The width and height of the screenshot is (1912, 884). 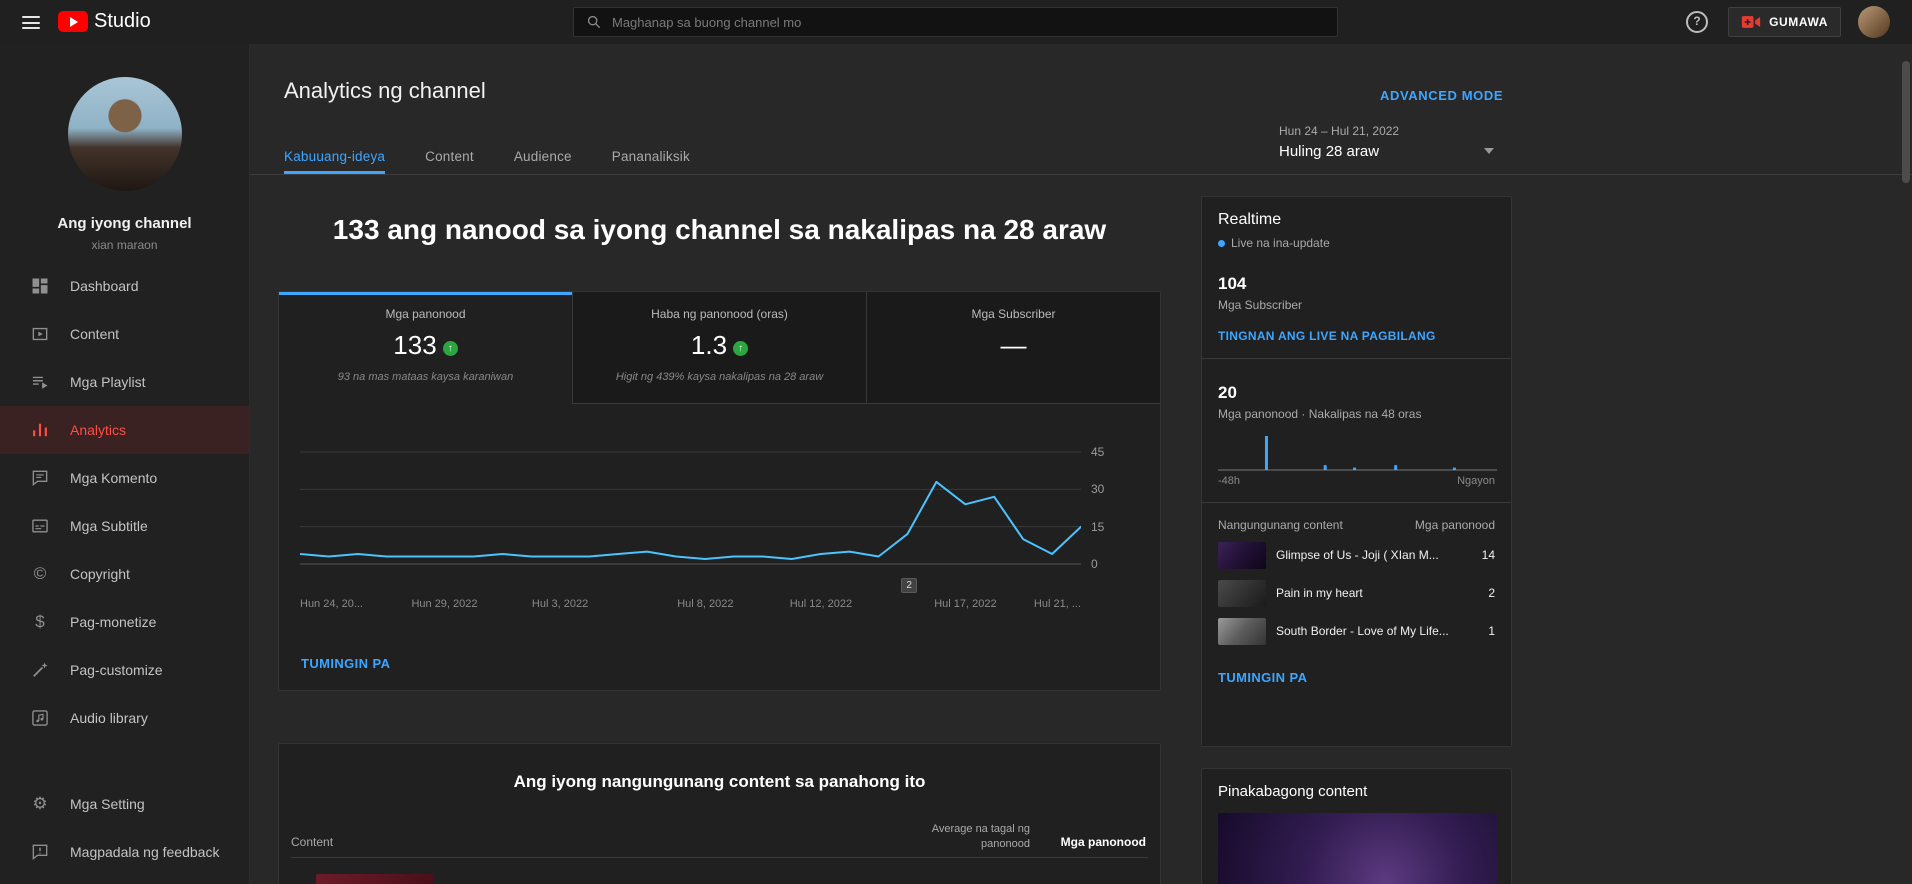 What do you see at coordinates (345, 663) in the screenshot?
I see `see-more-link: TUMINGIN PA` at bounding box center [345, 663].